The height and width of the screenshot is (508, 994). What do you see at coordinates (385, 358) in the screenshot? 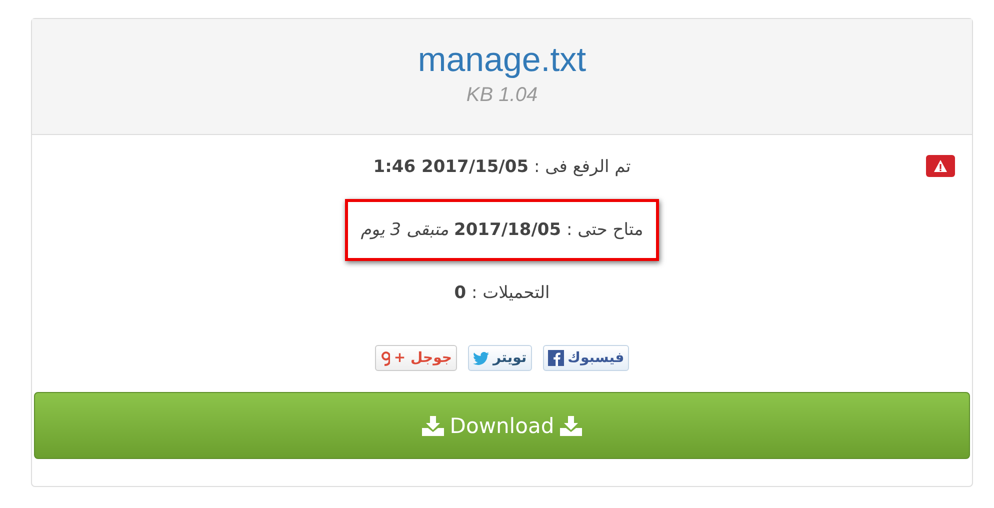
I see `google-icon` at bounding box center [385, 358].